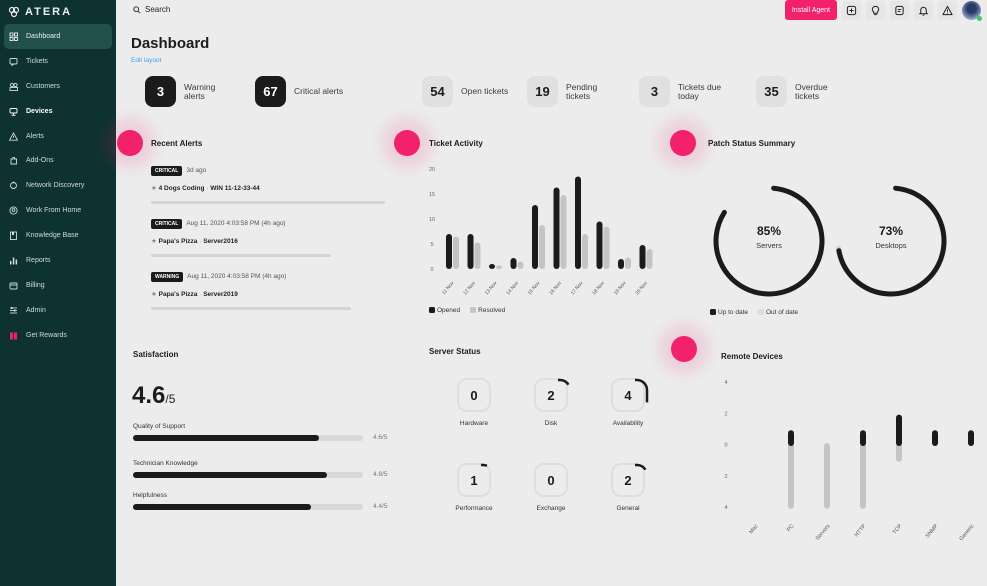  What do you see at coordinates (891, 245) in the screenshot?
I see `patch-category: Desktops` at bounding box center [891, 245].